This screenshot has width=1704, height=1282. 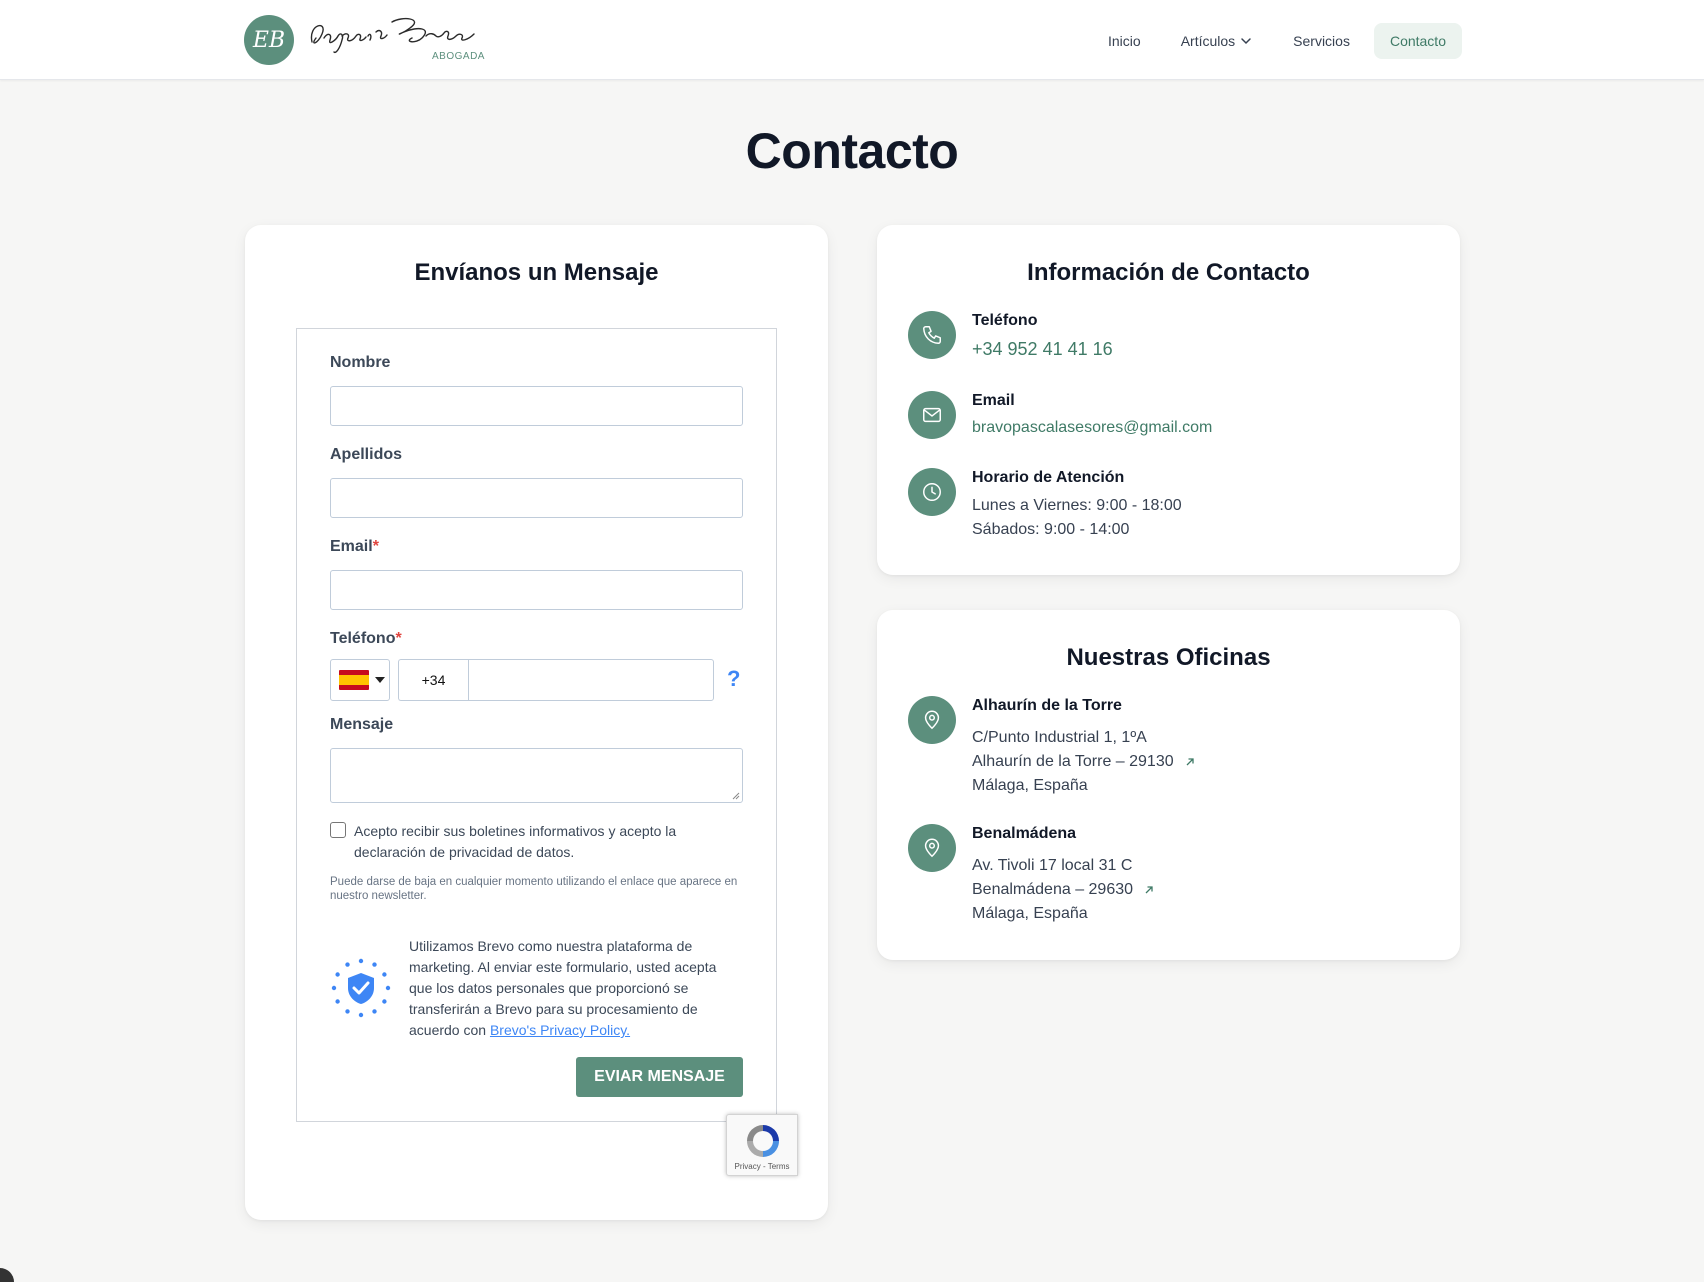 I want to click on phone-label: Teléfono, so click(x=1005, y=320).